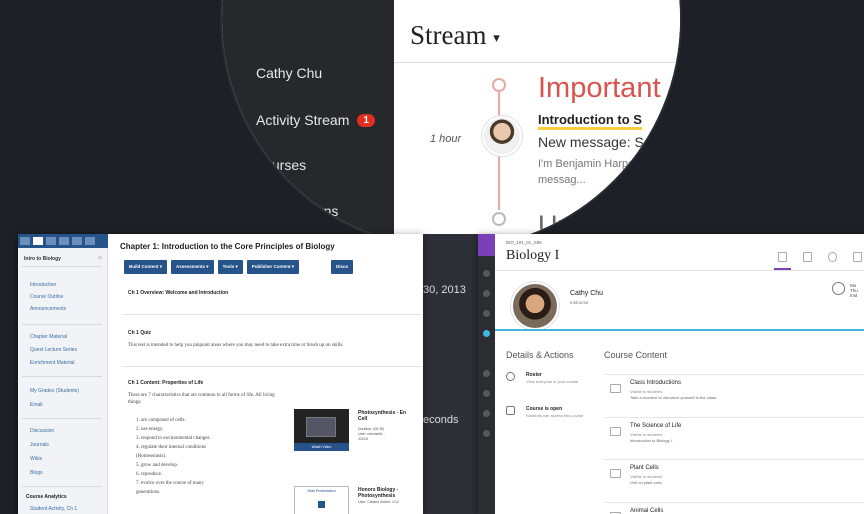 Image resolution: width=864 pixels, height=514 pixels. What do you see at coordinates (586, 293) in the screenshot?
I see `instructor-name: Cathy Chu` at bounding box center [586, 293].